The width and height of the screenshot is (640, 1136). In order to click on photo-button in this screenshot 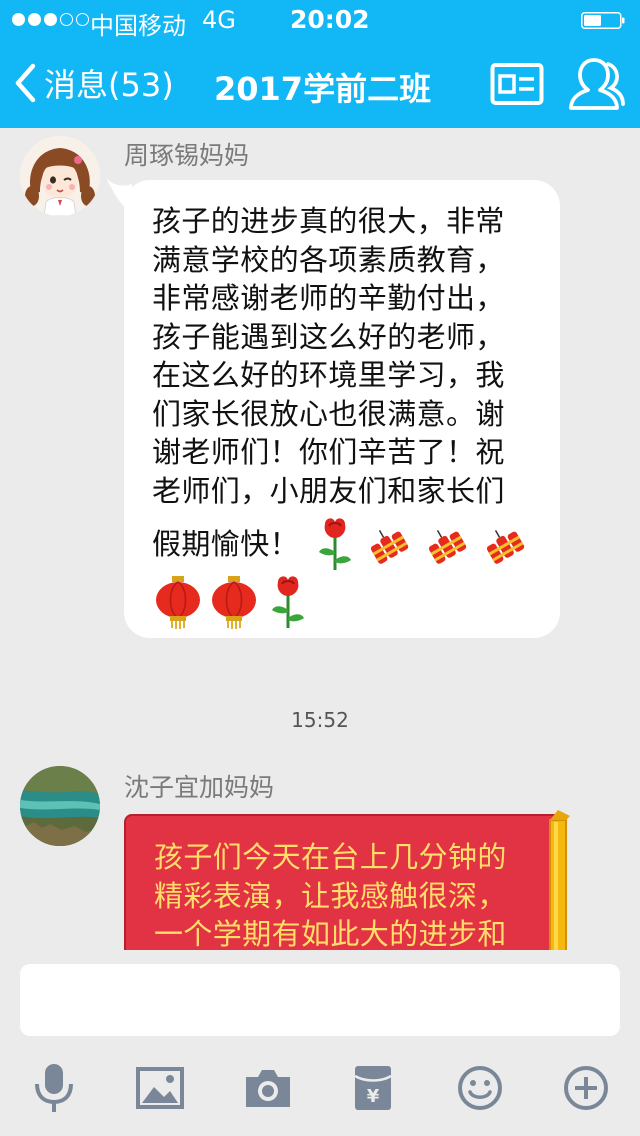, I will do `click(160, 1088)`.